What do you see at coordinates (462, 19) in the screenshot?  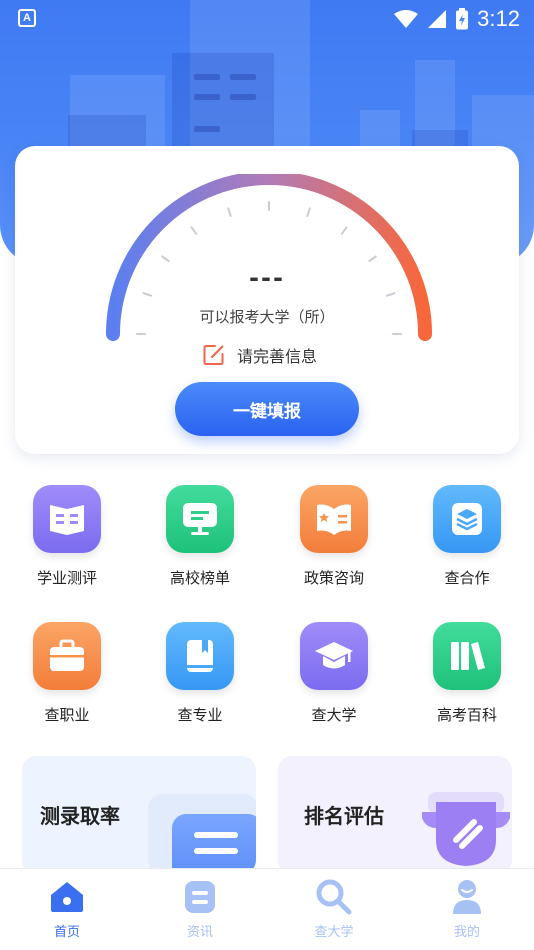 I see `battery-icon` at bounding box center [462, 19].